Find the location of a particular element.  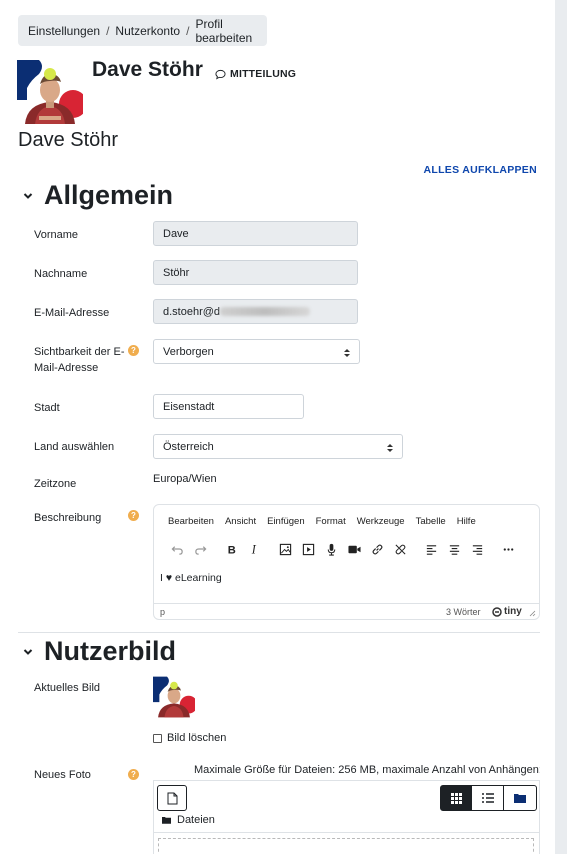

menu-tools: Werkzeuge is located at coordinates (381, 521).